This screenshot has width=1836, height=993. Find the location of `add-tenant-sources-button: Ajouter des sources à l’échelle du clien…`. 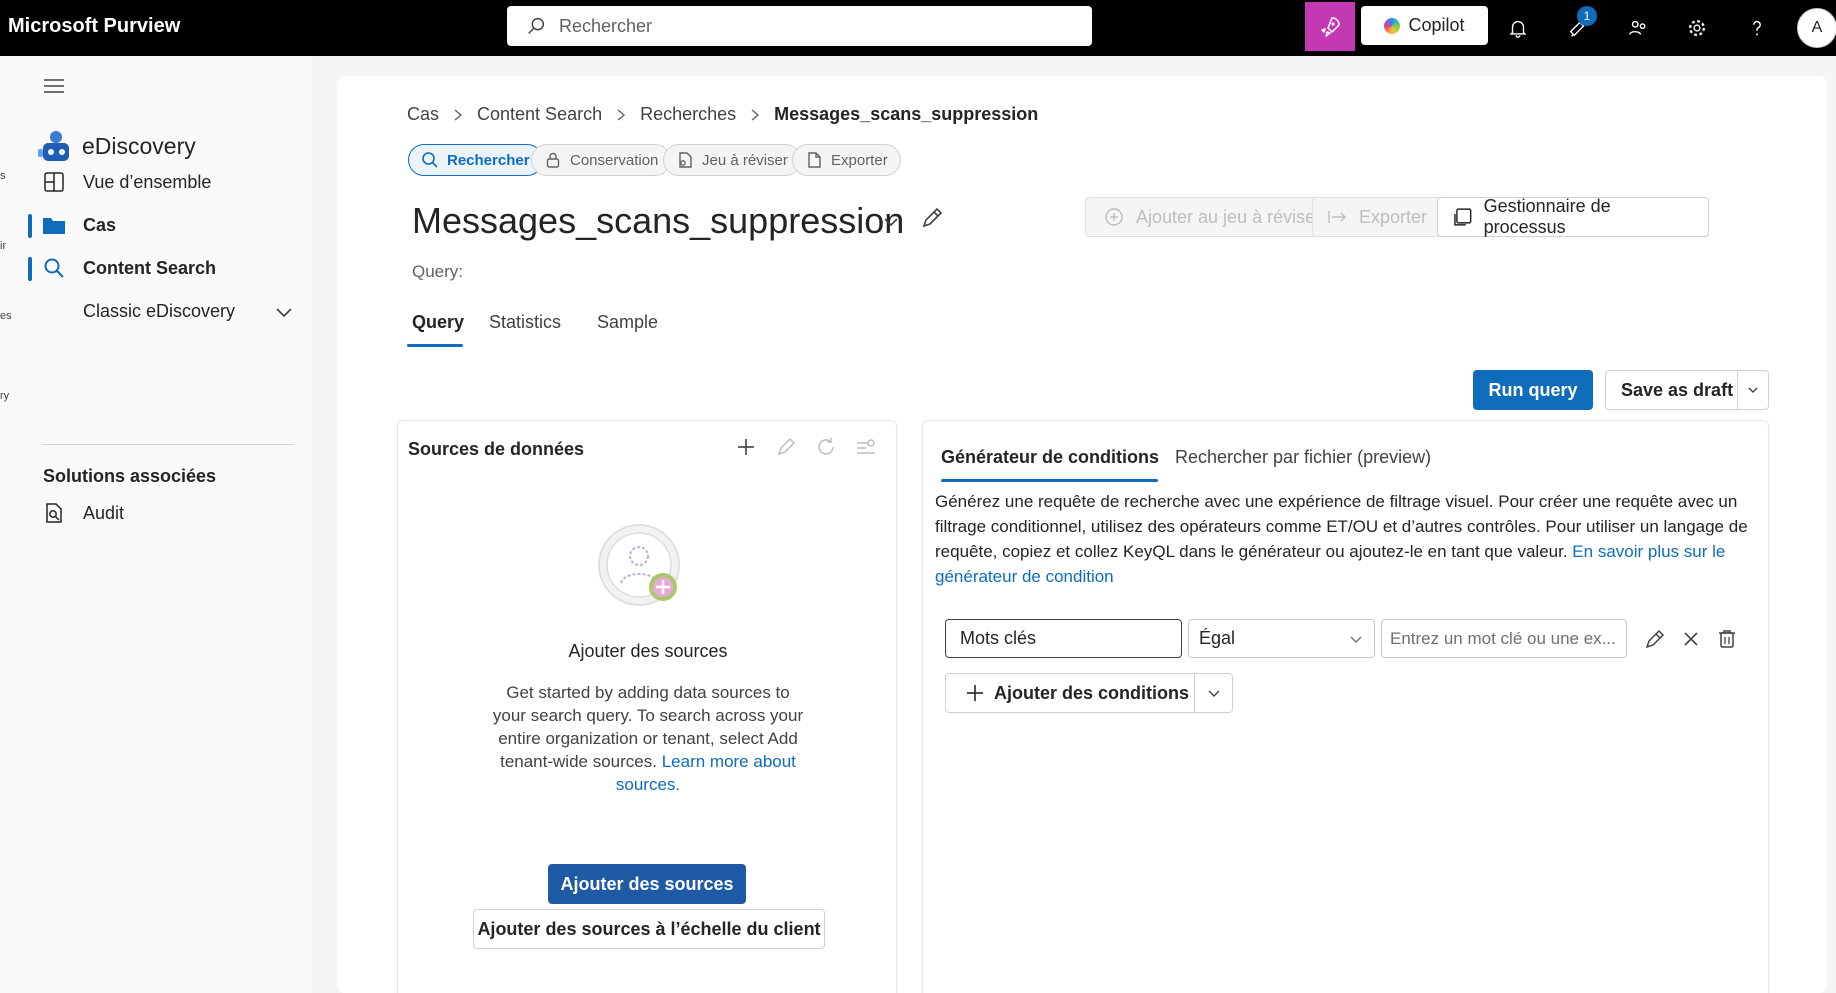

add-tenant-sources-button: Ajouter des sources à l’échelle du clien… is located at coordinates (649, 929).